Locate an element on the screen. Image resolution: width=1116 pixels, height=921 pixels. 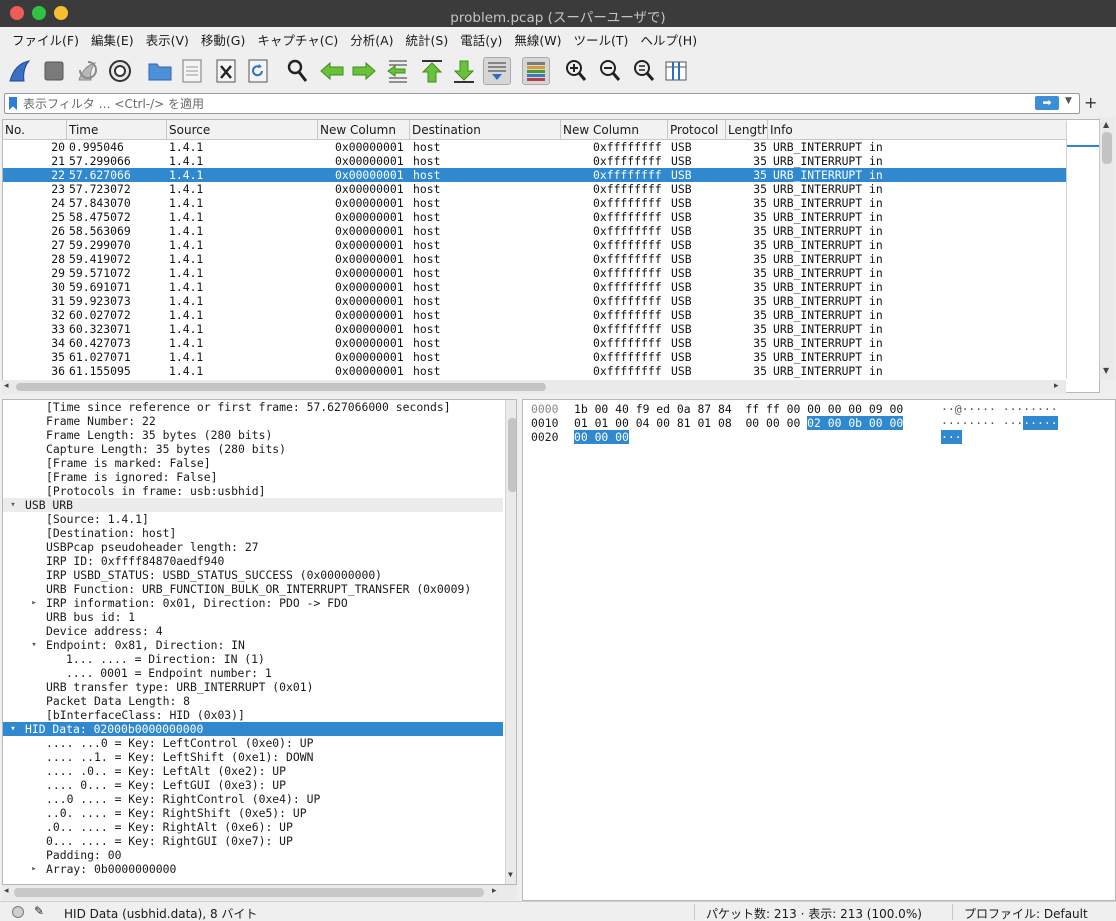
detail-tree-item: .... ..1. = Key: LeftShift (0xe1): DOWN is located at coordinates (253, 757).